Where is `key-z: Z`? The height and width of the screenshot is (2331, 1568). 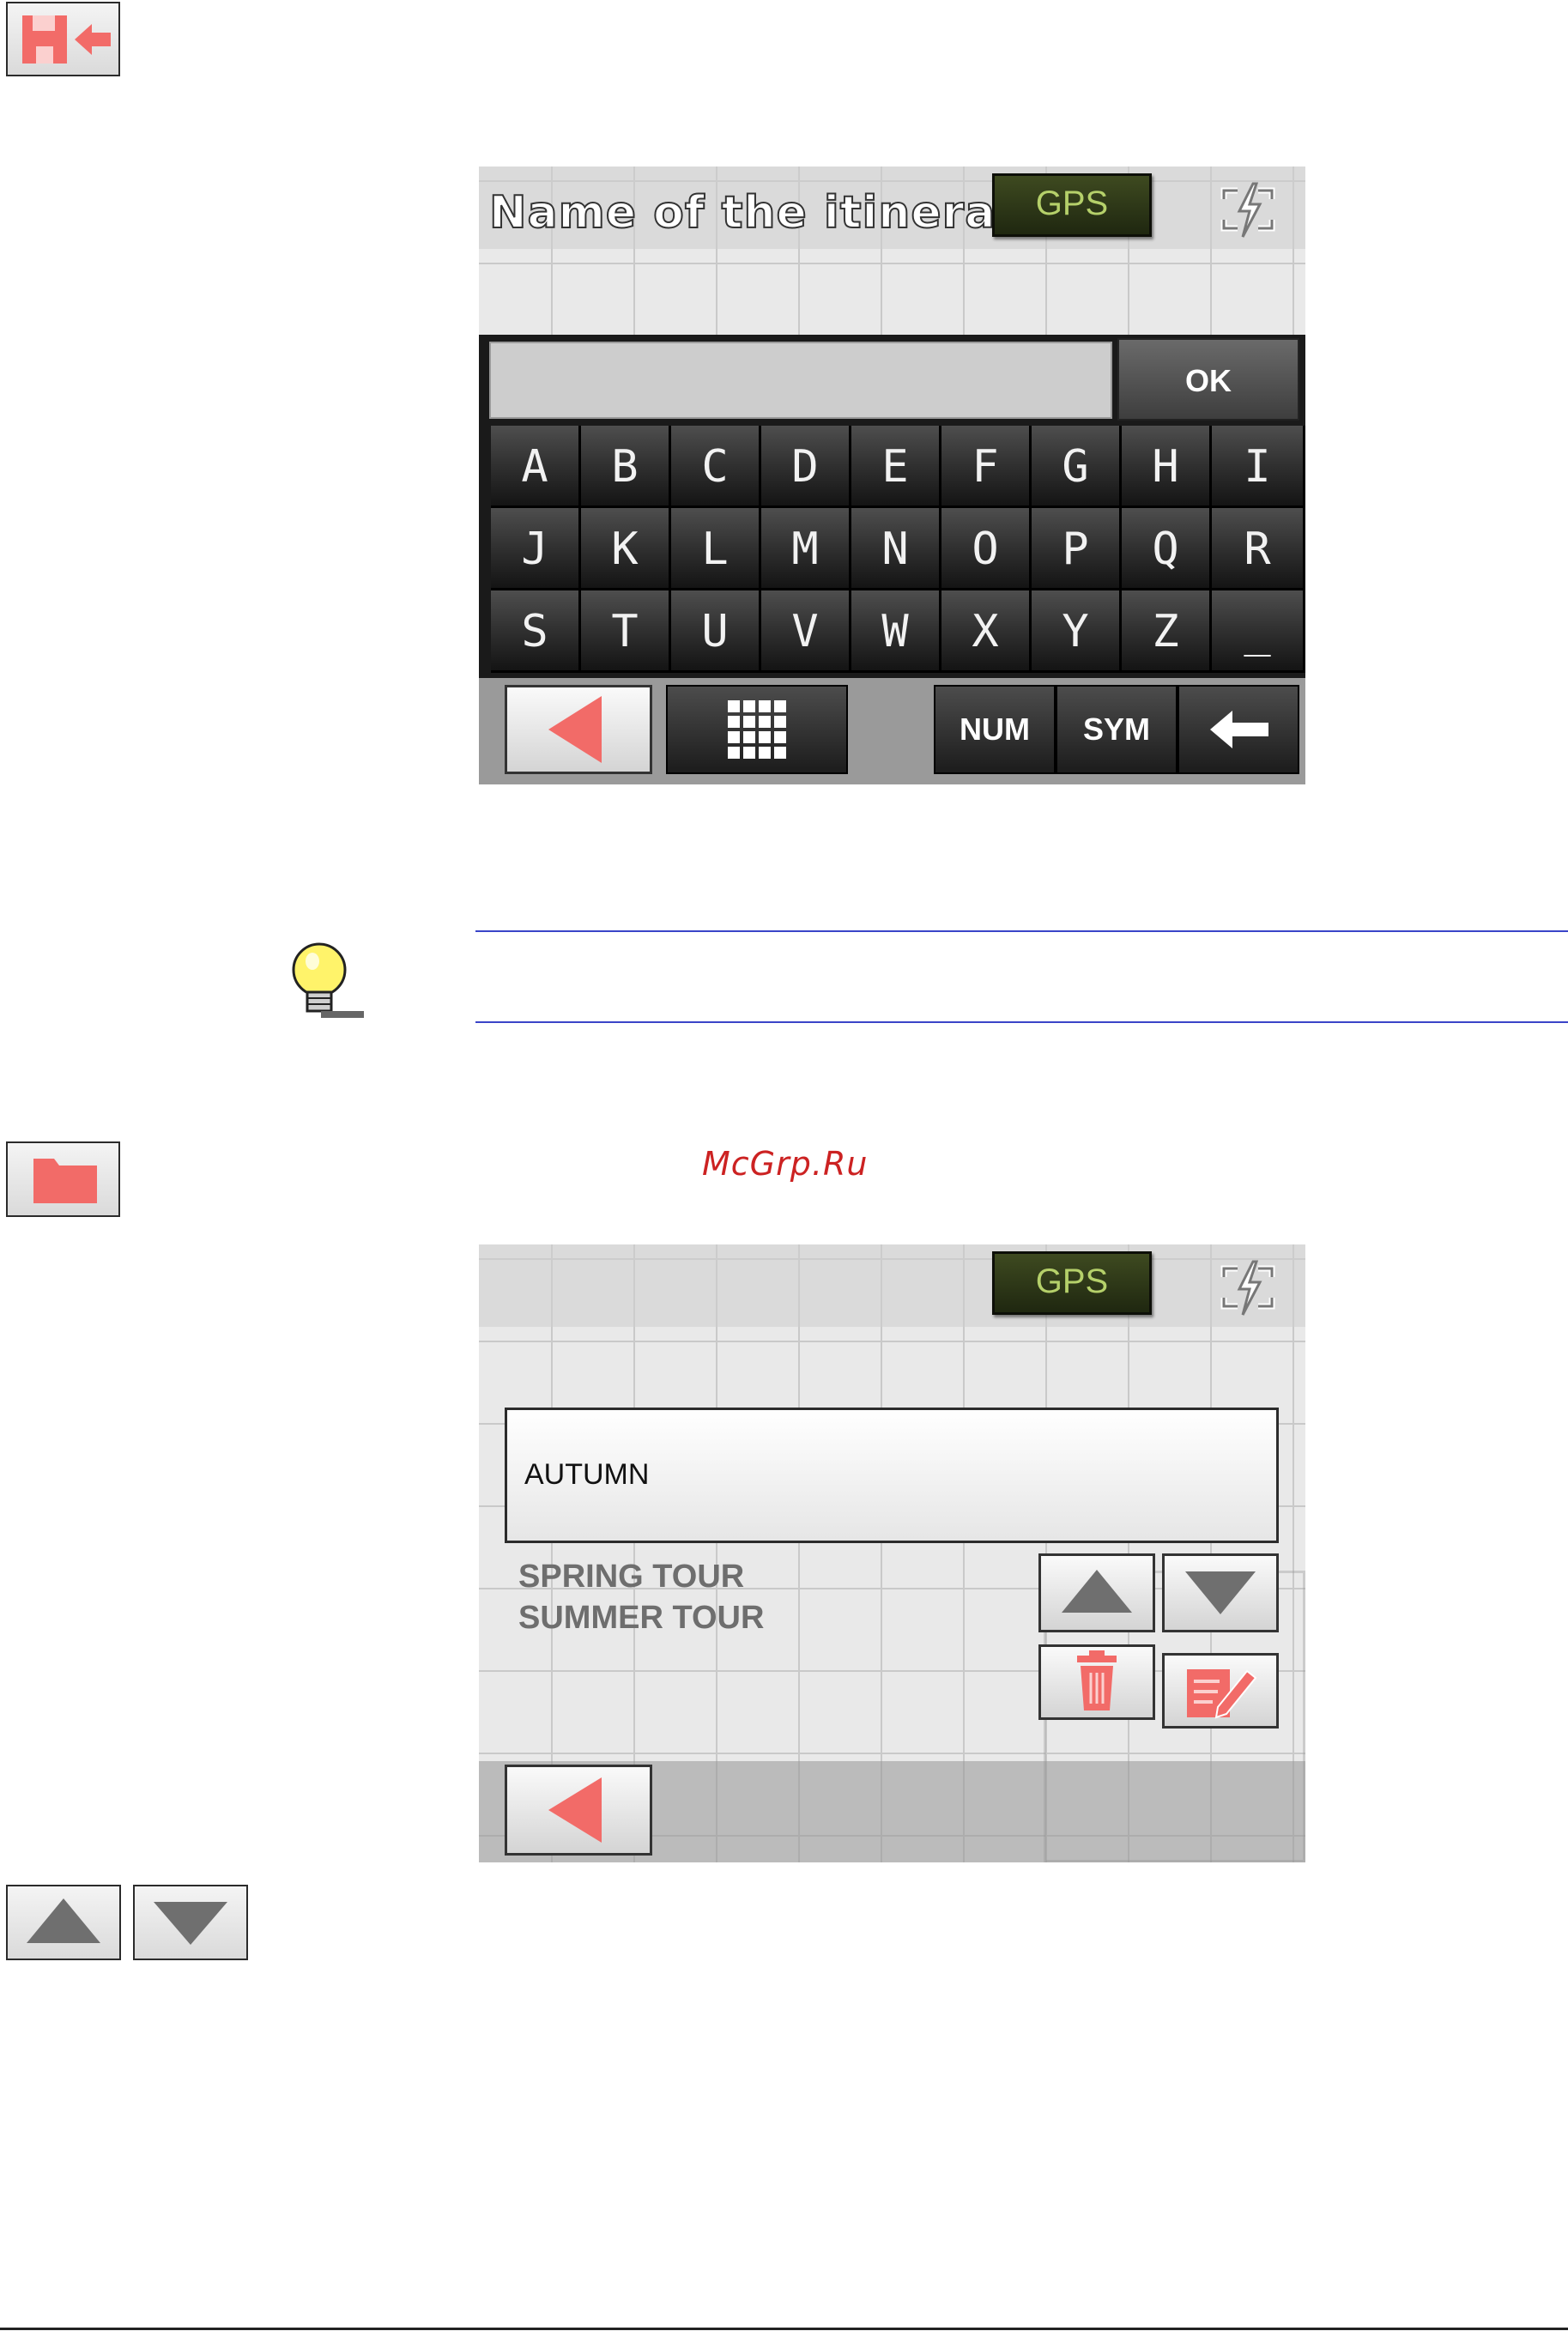
key-z: Z is located at coordinates (1167, 631).